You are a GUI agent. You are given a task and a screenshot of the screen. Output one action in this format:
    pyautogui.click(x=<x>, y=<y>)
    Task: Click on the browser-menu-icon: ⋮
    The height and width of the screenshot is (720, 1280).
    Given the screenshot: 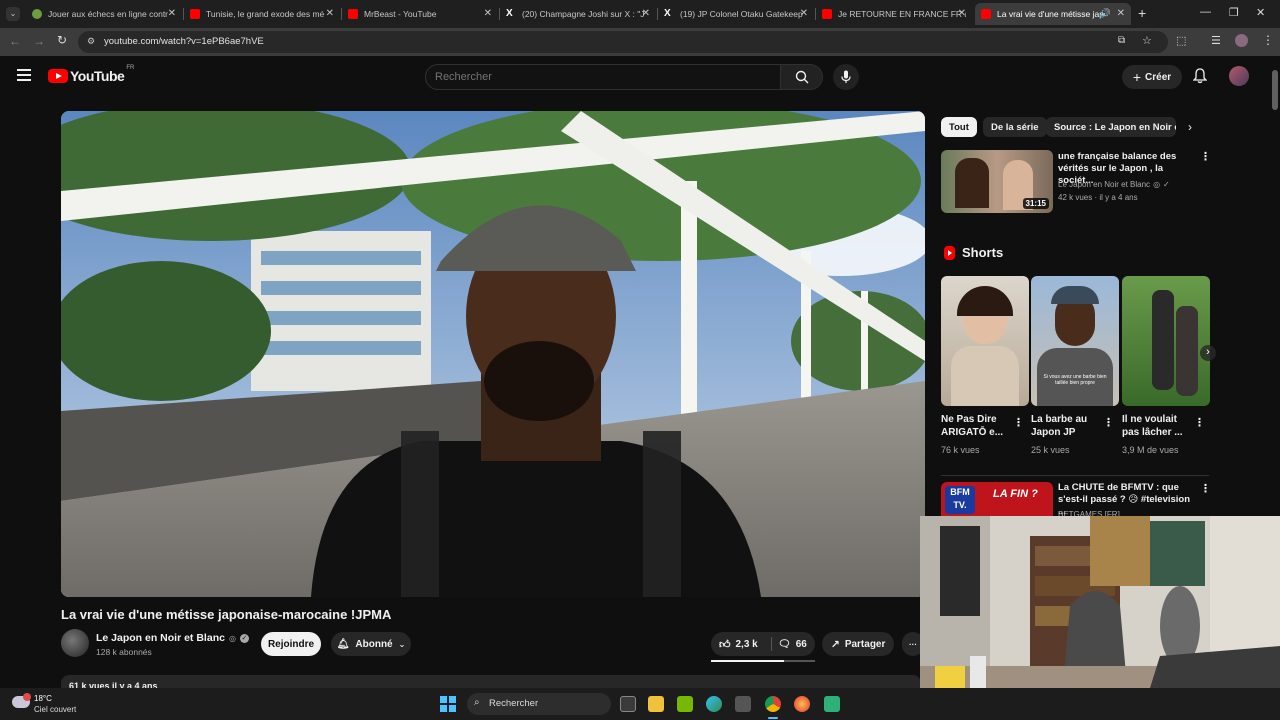 What is the action you would take?
    pyautogui.click(x=1268, y=40)
    